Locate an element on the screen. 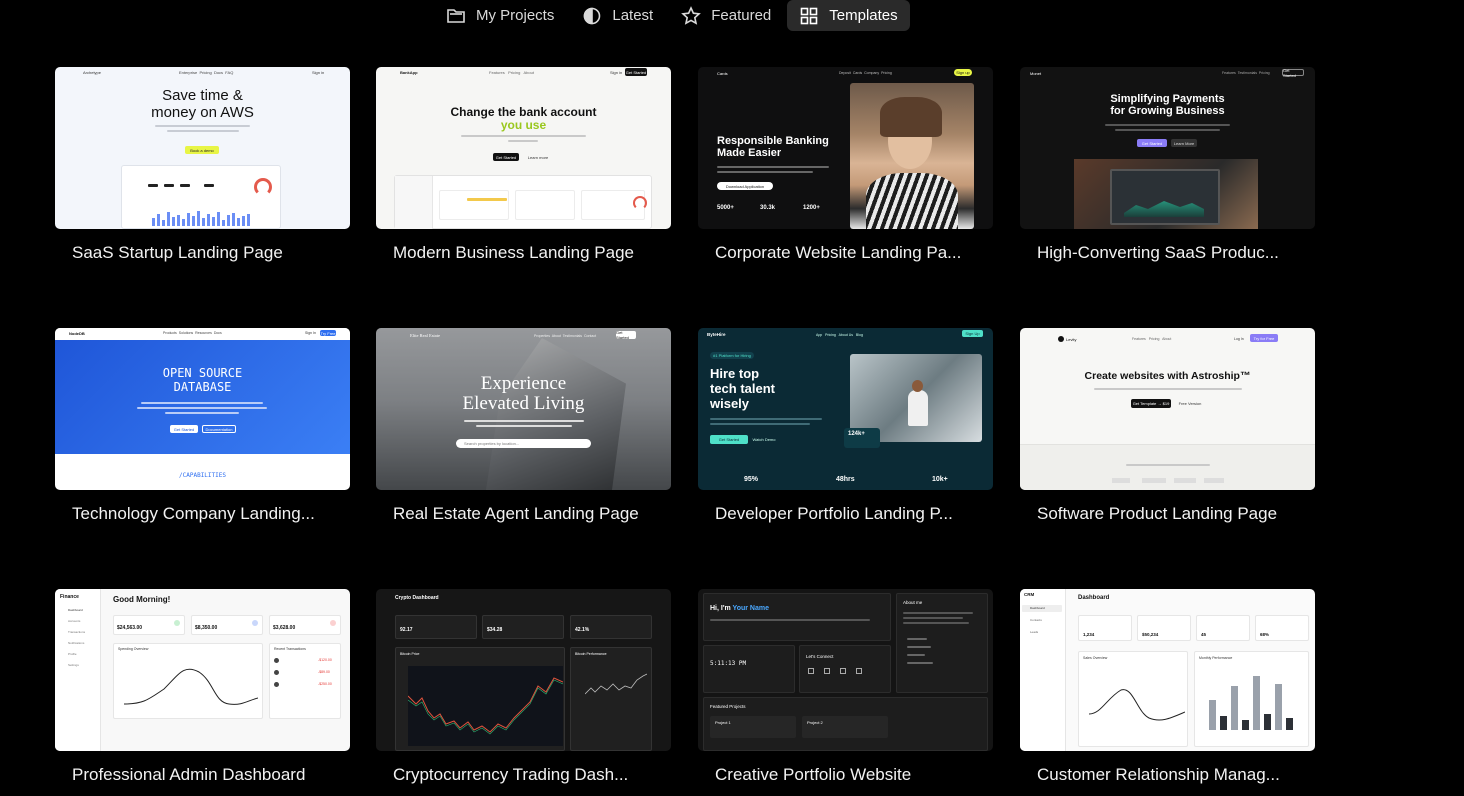  thumb-about-card: About me is located at coordinates (942, 643).